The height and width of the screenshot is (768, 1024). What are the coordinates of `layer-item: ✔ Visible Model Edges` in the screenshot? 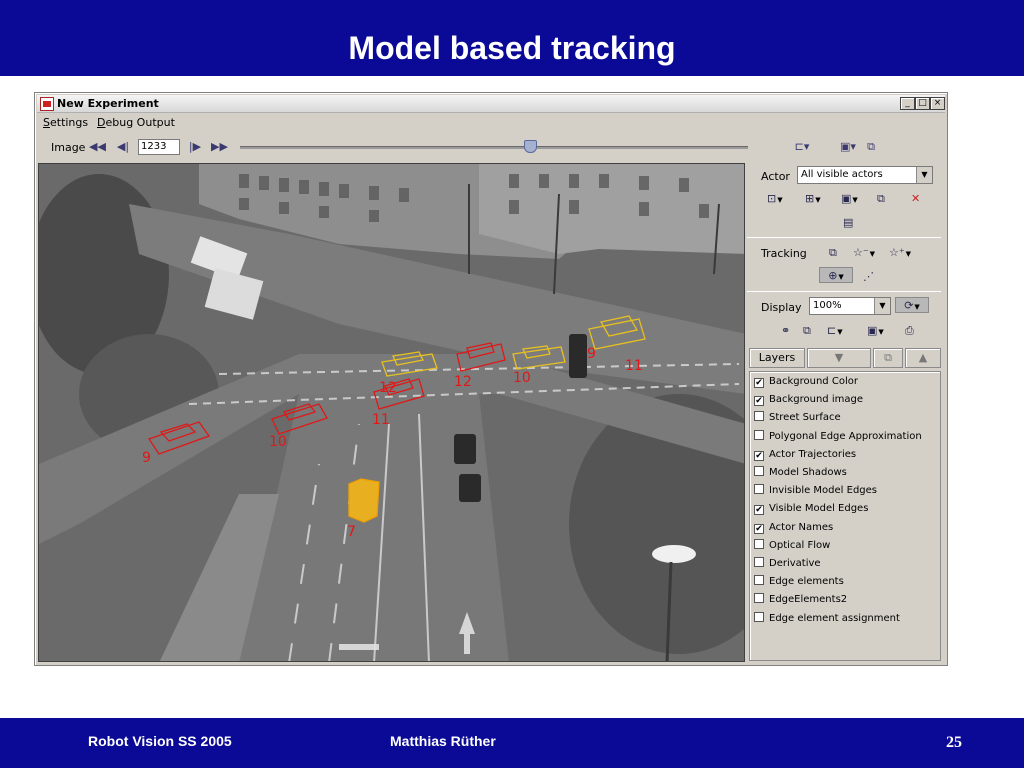 It's located at (811, 510).